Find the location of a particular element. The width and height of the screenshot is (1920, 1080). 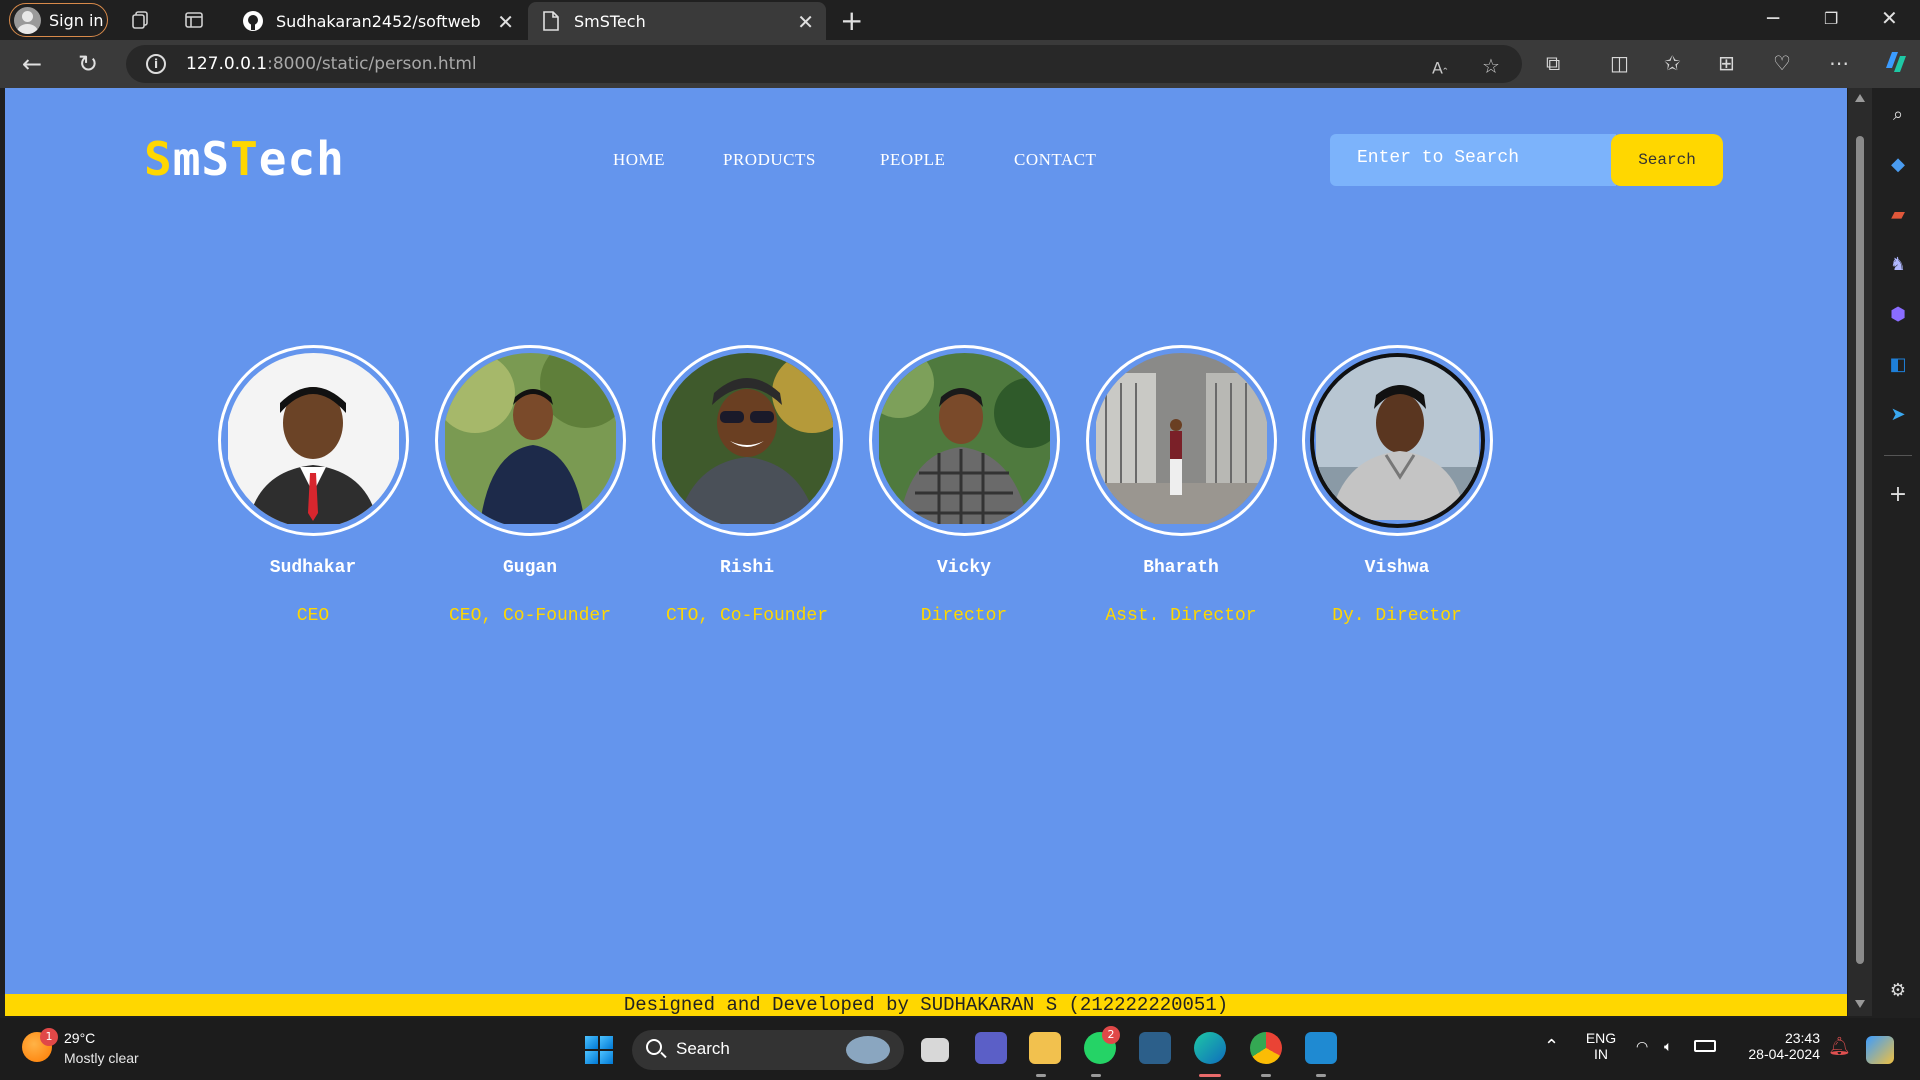

tools-icon: ▰ is located at coordinates (1898, 214).